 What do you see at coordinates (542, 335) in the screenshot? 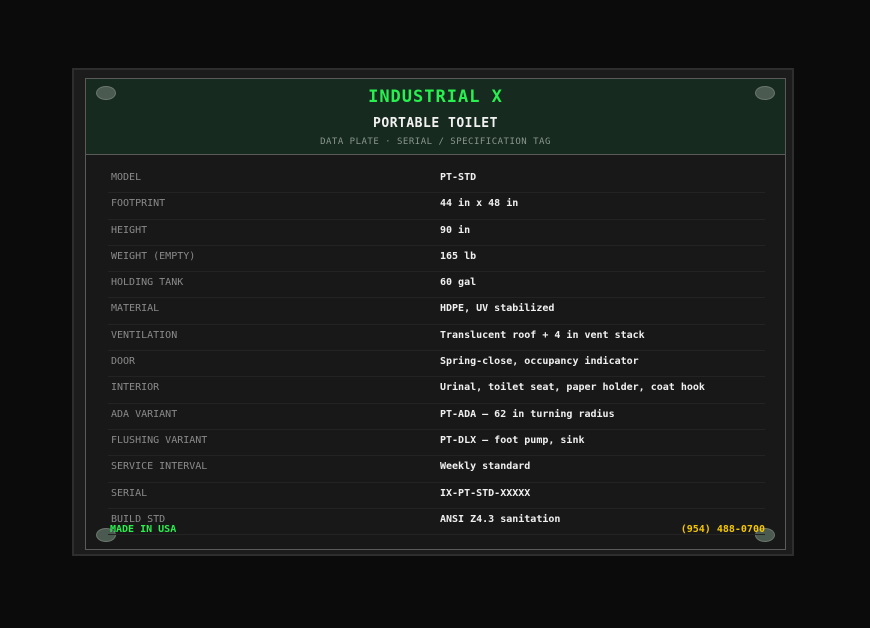
I see `spec-value: Translucent roof + 4 in vent stack` at bounding box center [542, 335].